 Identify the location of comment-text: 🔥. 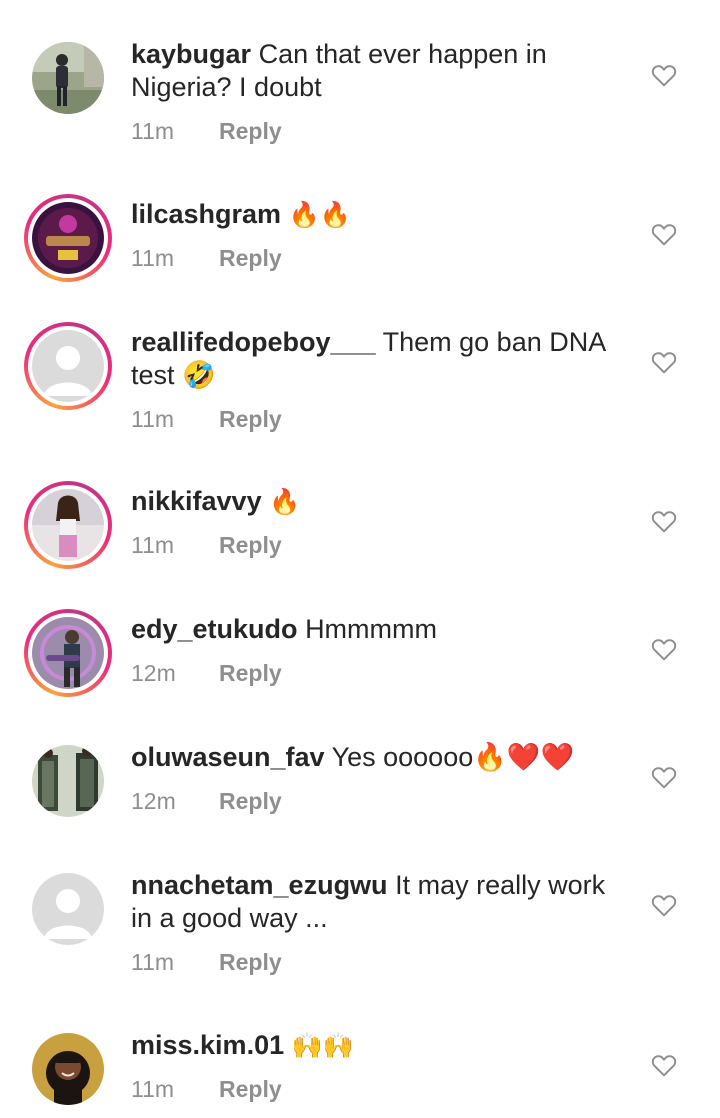
(285, 501).